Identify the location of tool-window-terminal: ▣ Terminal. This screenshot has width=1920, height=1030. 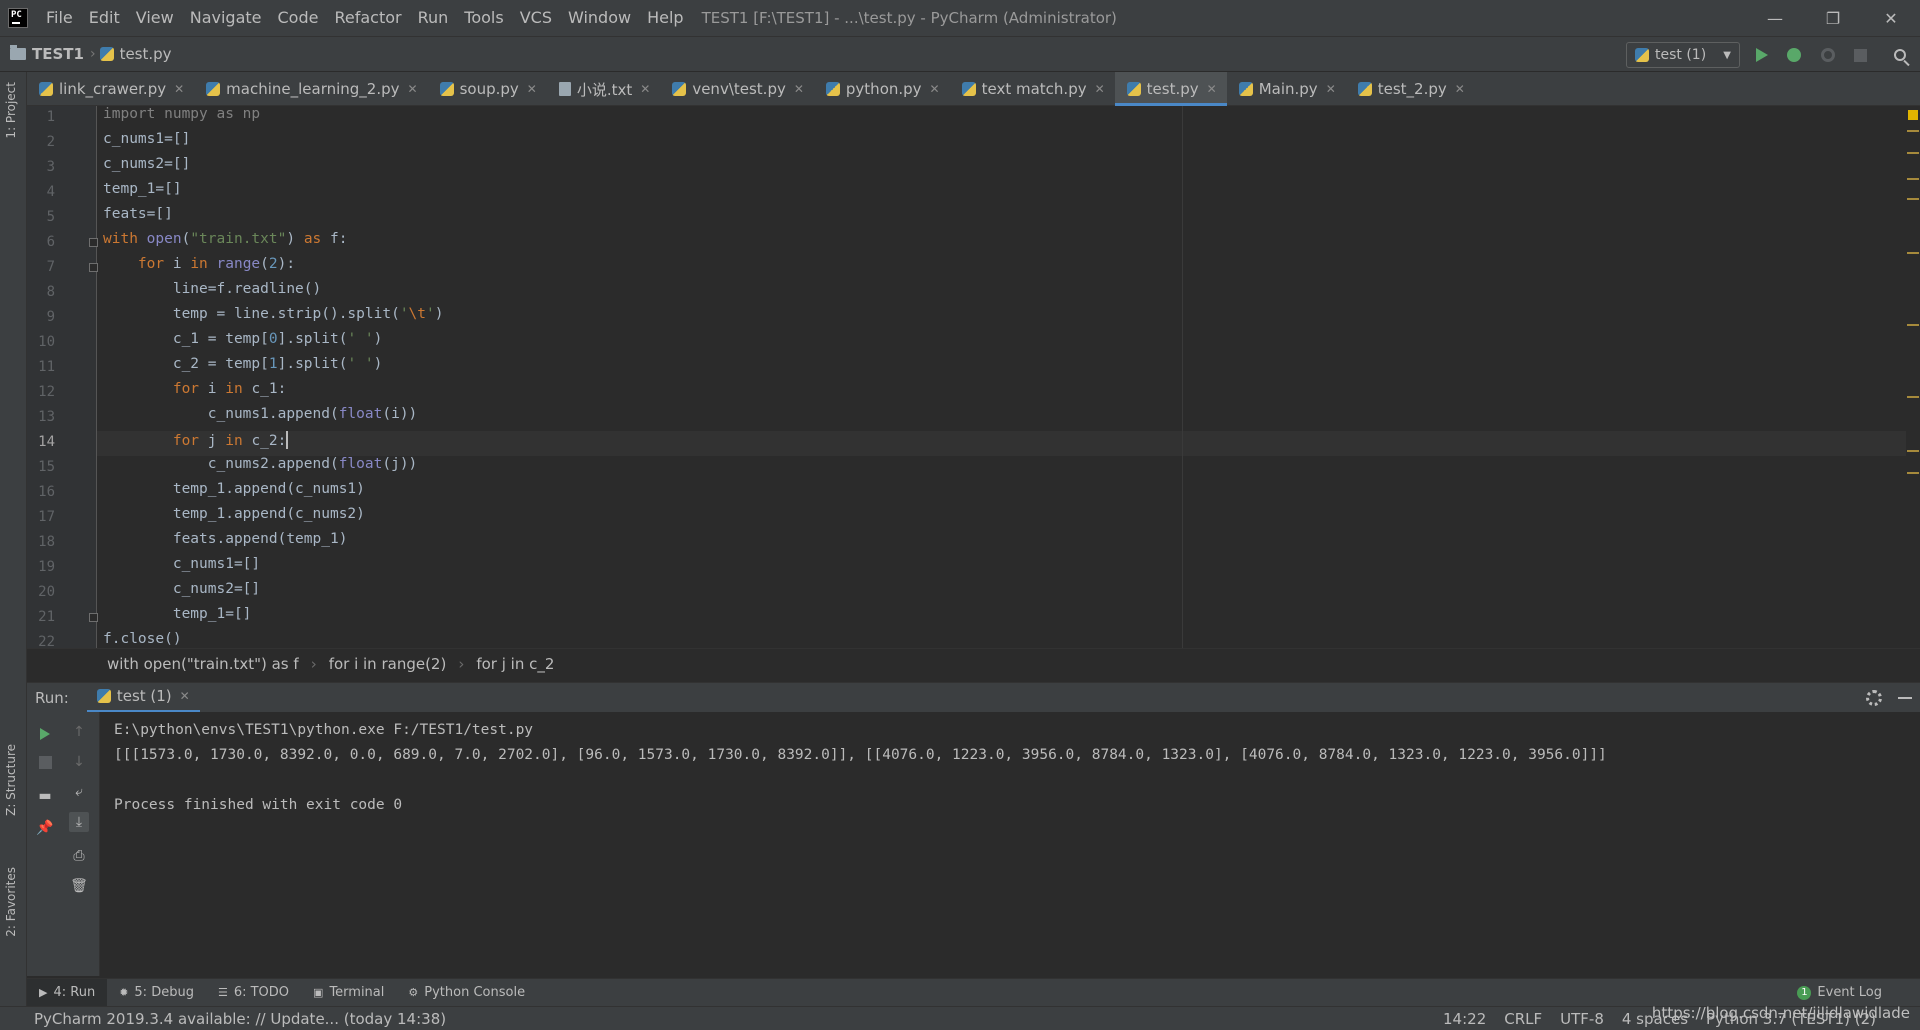
(348, 993).